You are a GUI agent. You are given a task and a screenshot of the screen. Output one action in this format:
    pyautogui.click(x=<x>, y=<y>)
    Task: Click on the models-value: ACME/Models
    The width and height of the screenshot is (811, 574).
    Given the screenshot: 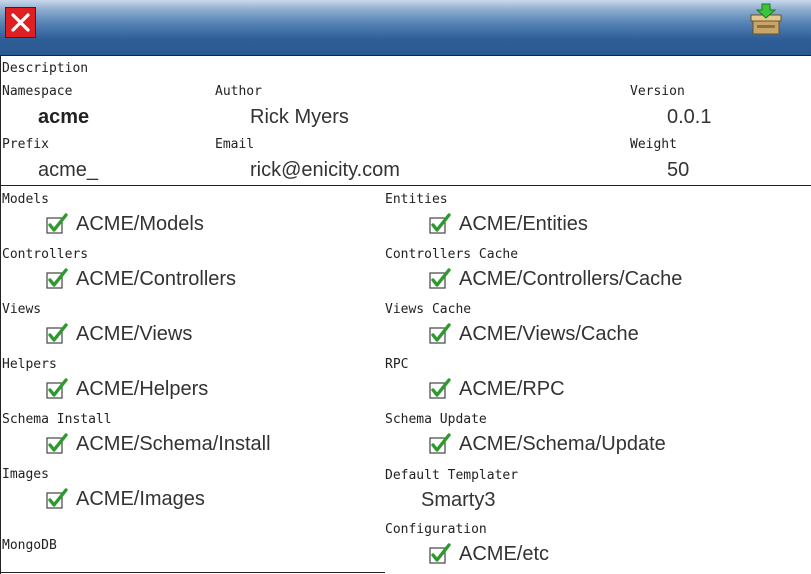 What is the action you would take?
    pyautogui.click(x=140, y=224)
    